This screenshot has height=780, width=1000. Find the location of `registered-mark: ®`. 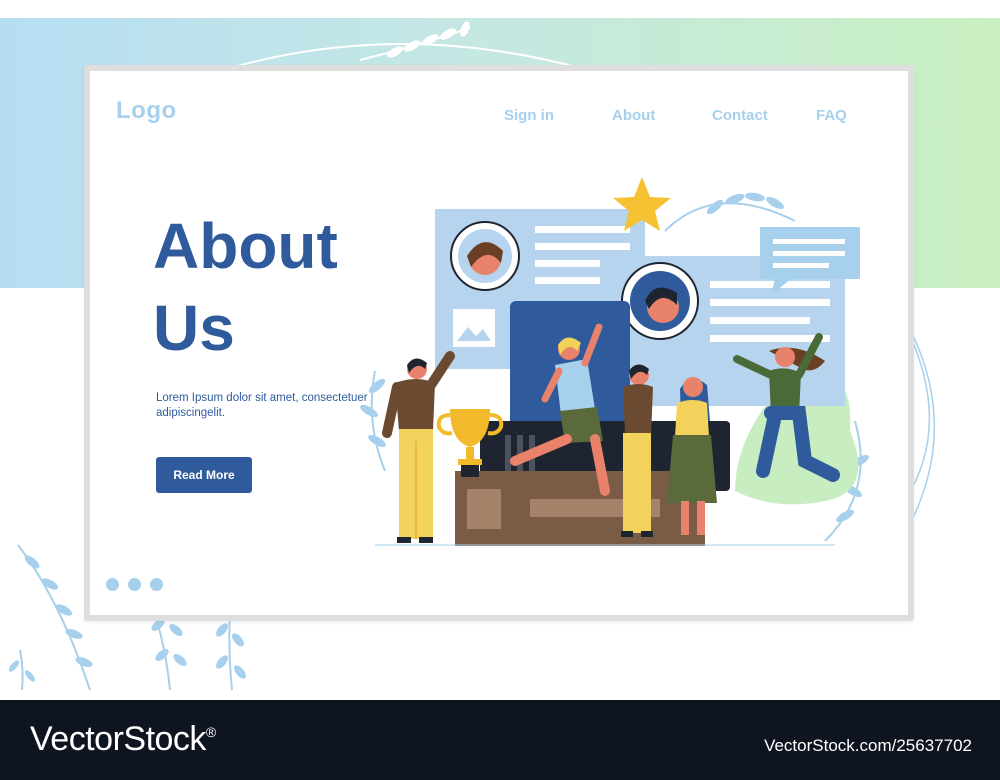

registered-mark: ® is located at coordinates (210, 732).